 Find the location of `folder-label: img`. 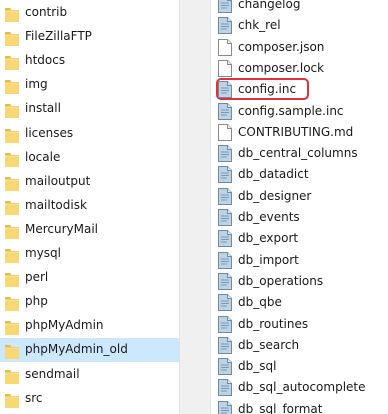

folder-label: img is located at coordinates (36, 84).